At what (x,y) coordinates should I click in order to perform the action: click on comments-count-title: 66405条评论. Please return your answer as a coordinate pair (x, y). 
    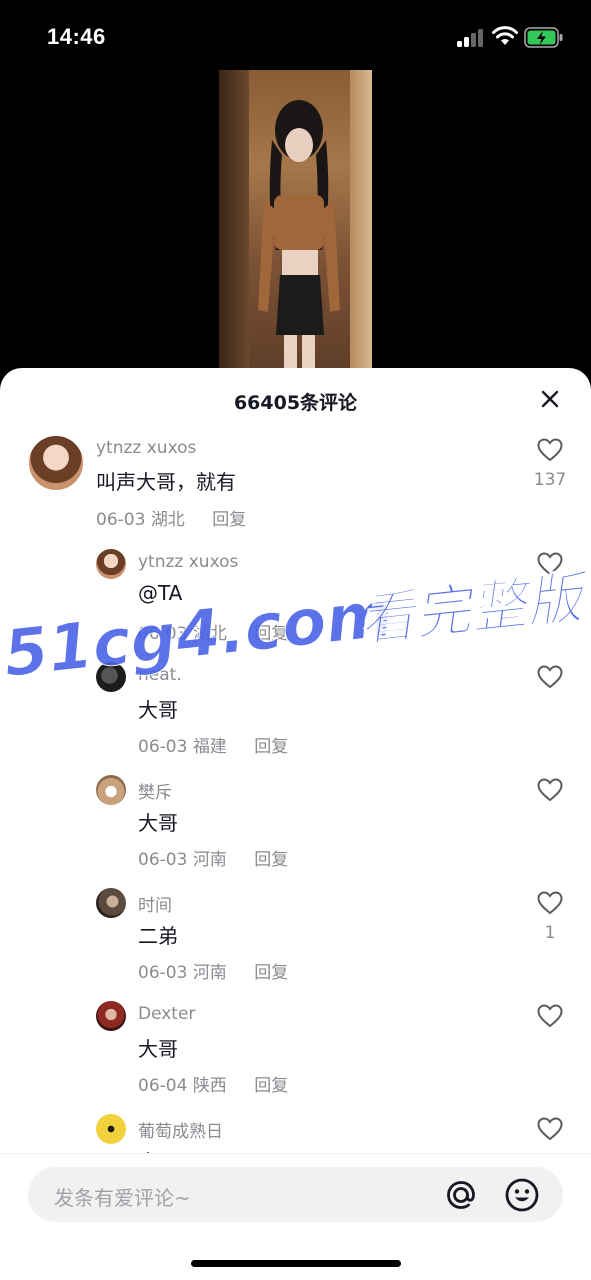
    Looking at the image, I should click on (295, 403).